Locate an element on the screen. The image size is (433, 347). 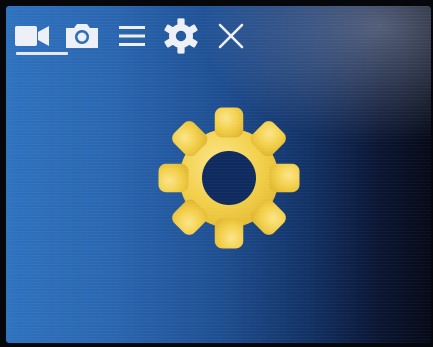
video-camera-icon is located at coordinates (32, 36).